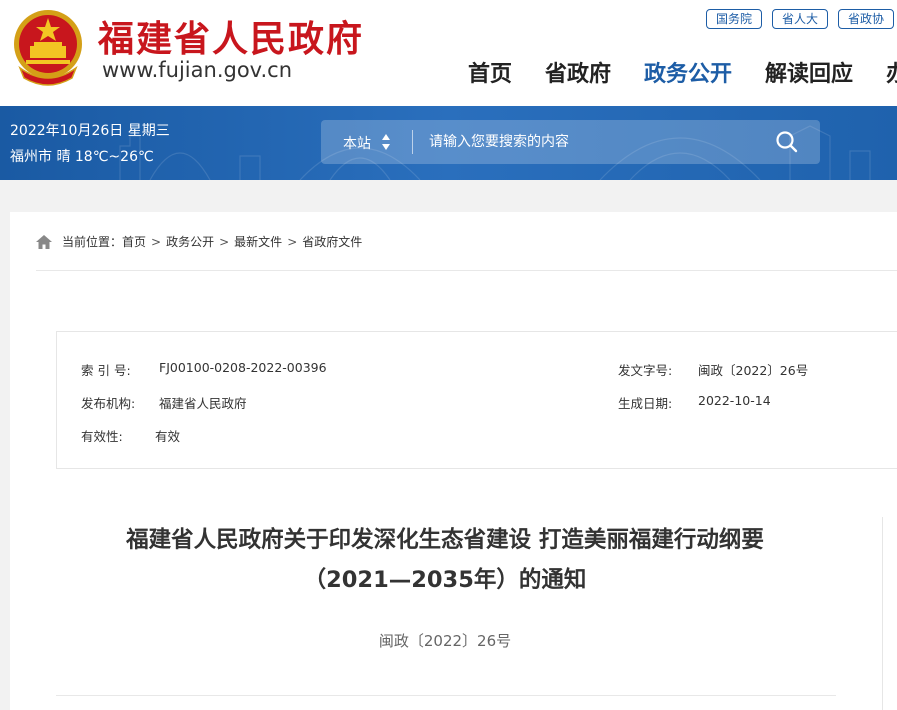  I want to click on generation-date-value: 2022-10-14, so click(734, 400).